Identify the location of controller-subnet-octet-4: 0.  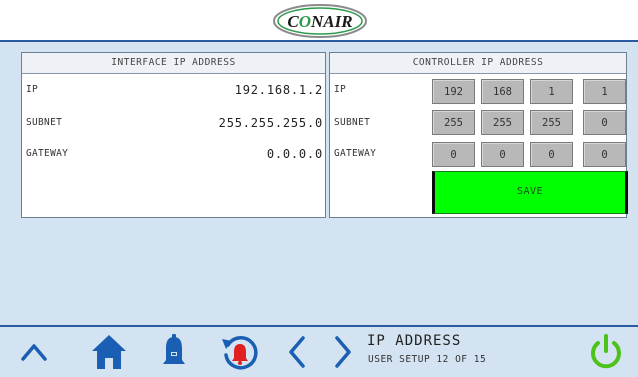
(604, 122).